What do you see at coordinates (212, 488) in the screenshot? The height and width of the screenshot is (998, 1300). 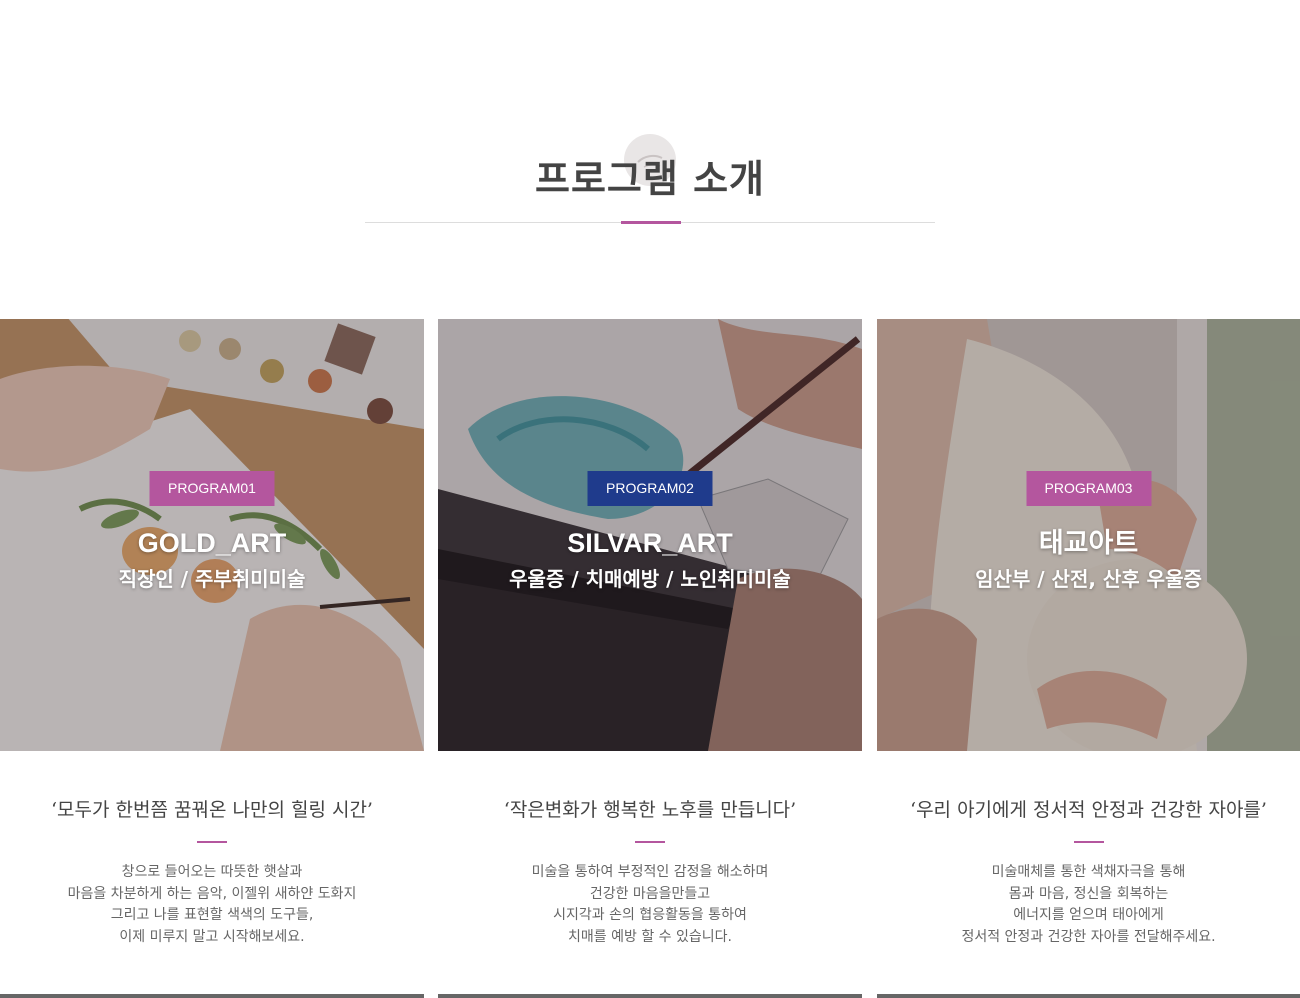 I see `program-badge: PROGRAM01` at bounding box center [212, 488].